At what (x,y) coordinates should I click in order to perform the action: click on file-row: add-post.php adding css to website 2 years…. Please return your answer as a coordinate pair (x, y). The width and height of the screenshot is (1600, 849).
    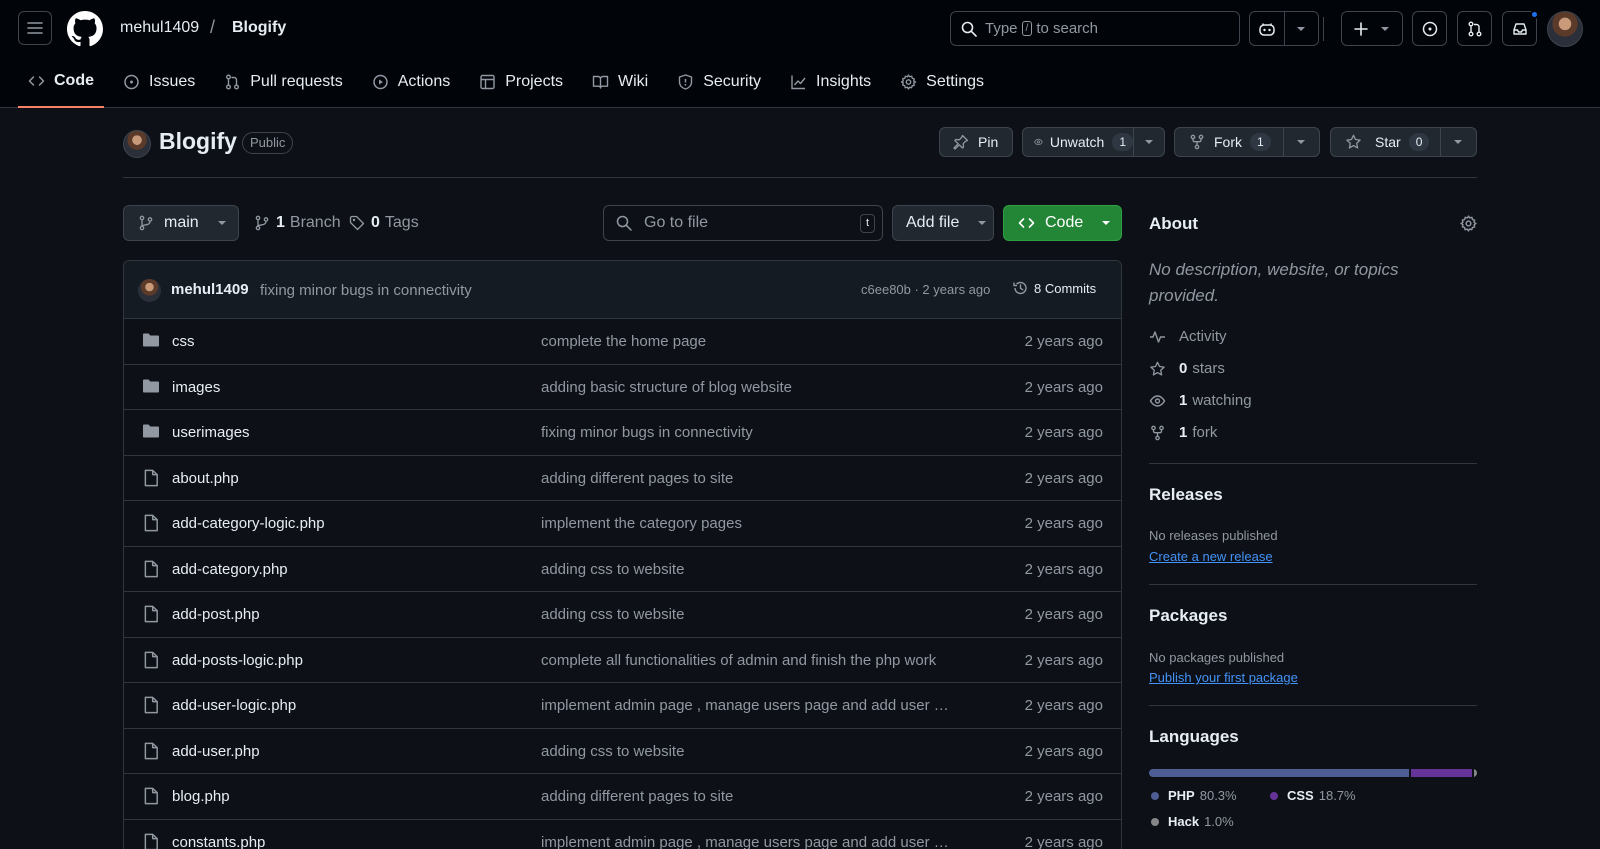
    Looking at the image, I should click on (622, 615).